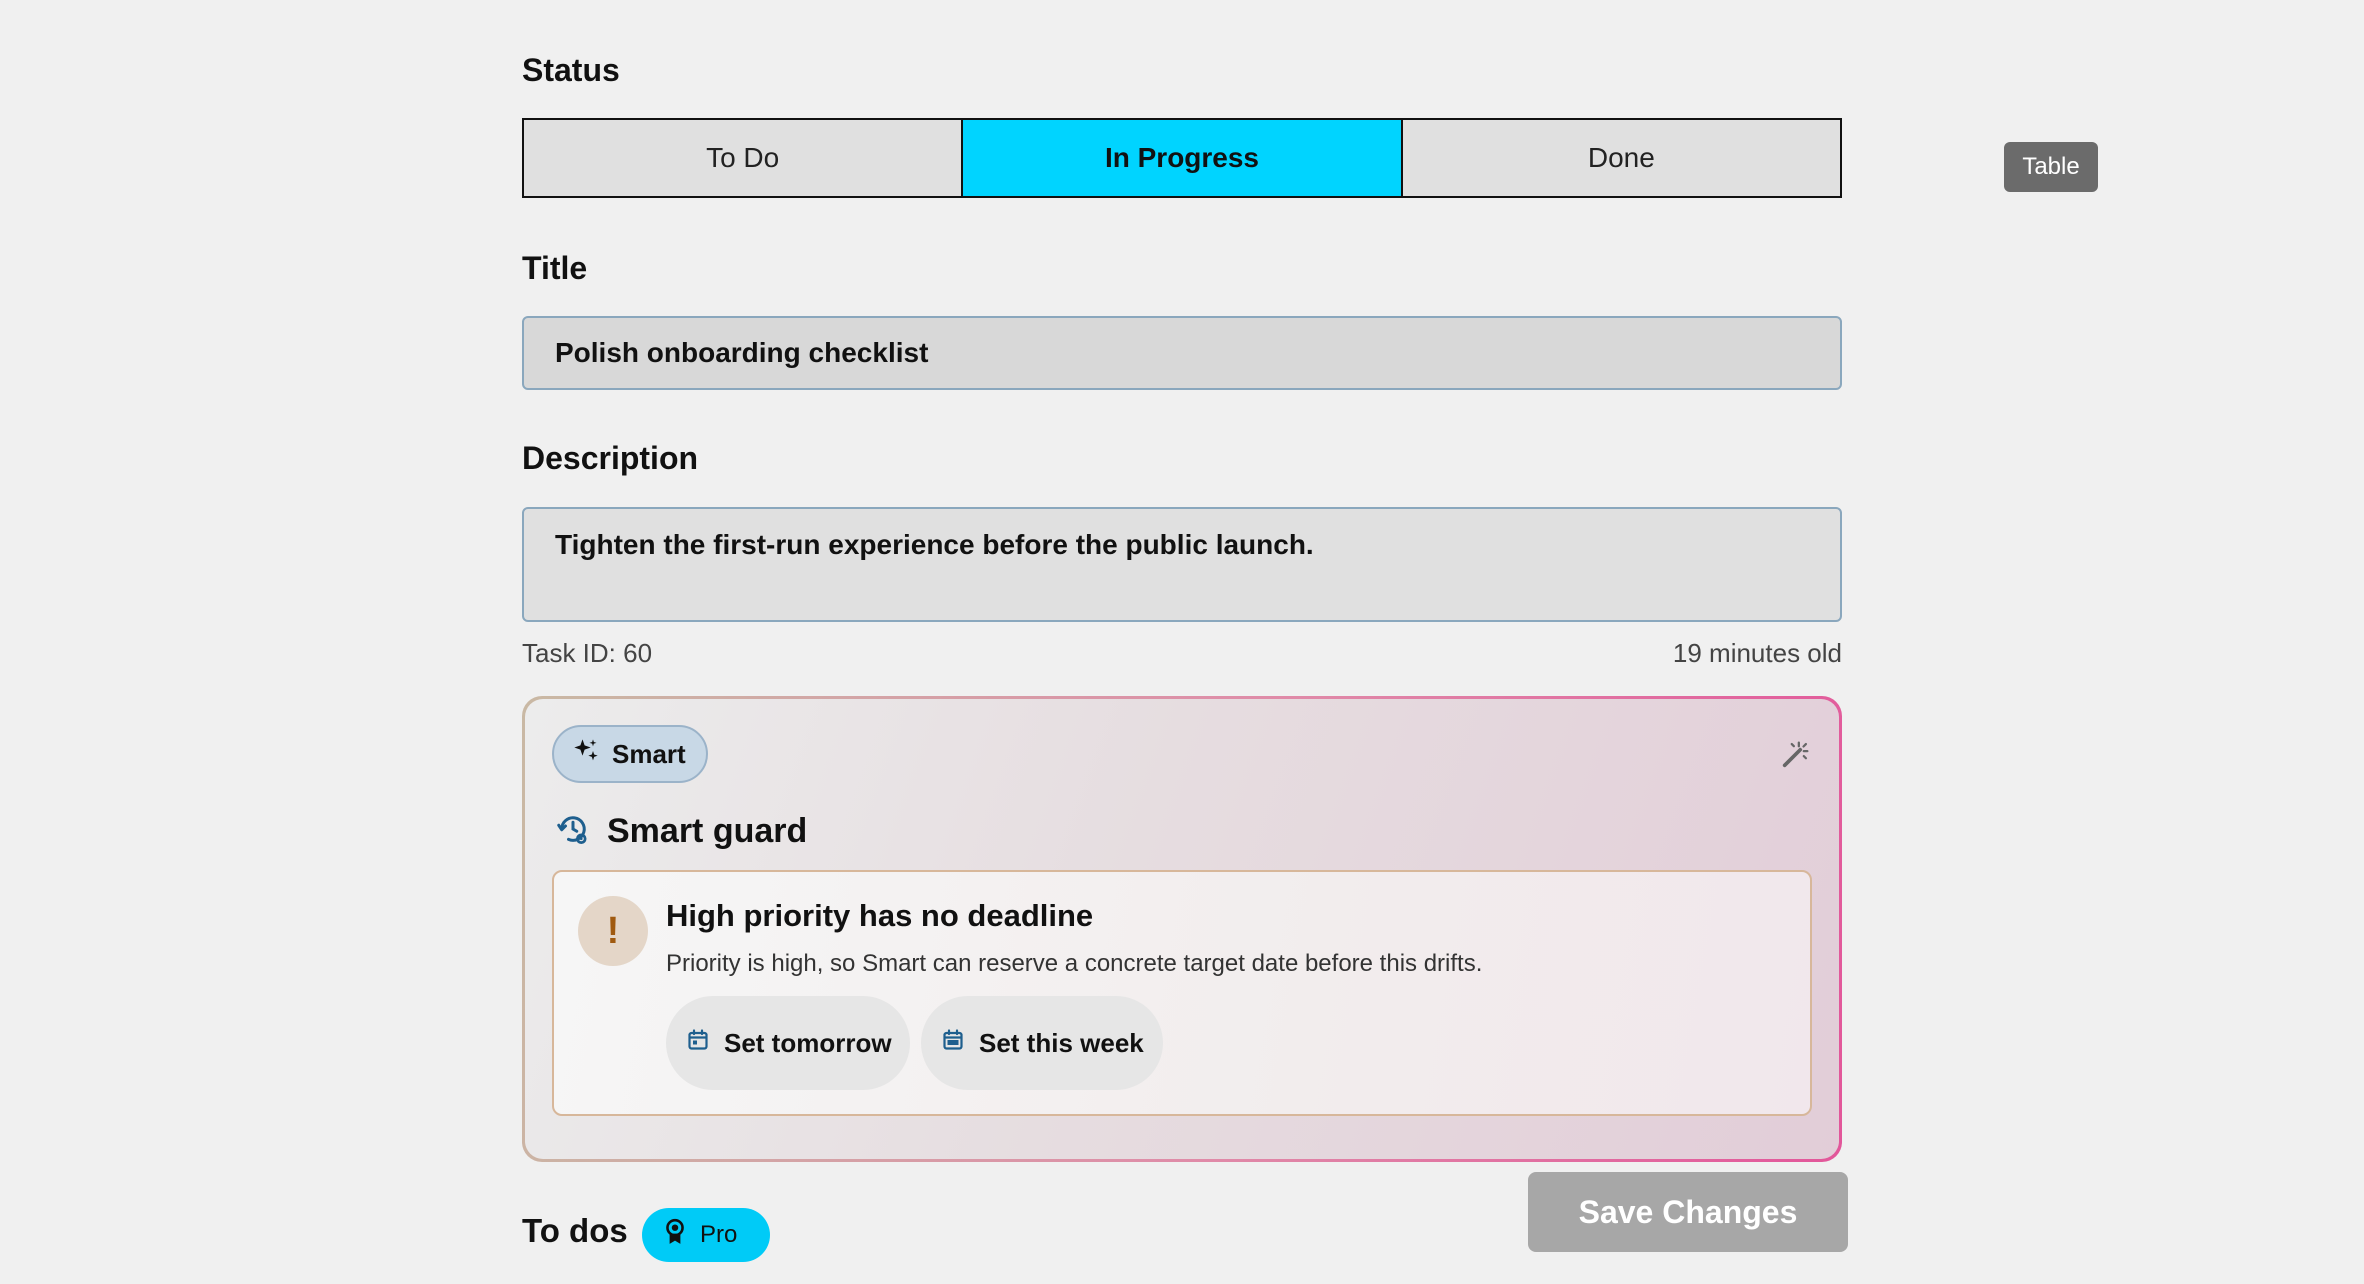  I want to click on smart-guard-title: Smart guard, so click(707, 831).